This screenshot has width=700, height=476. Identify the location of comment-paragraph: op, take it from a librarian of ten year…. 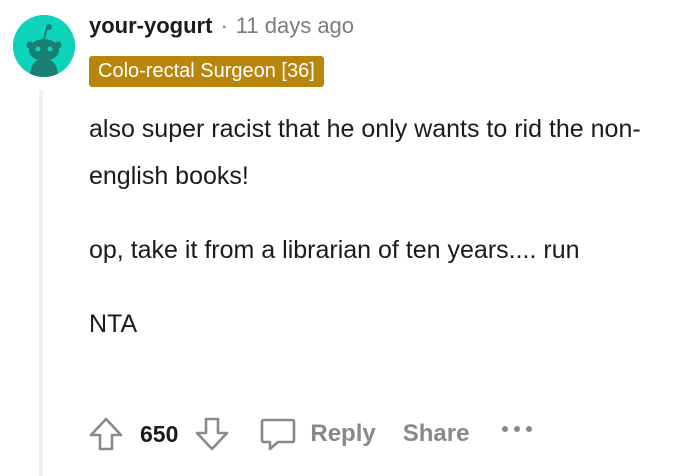
(334, 250).